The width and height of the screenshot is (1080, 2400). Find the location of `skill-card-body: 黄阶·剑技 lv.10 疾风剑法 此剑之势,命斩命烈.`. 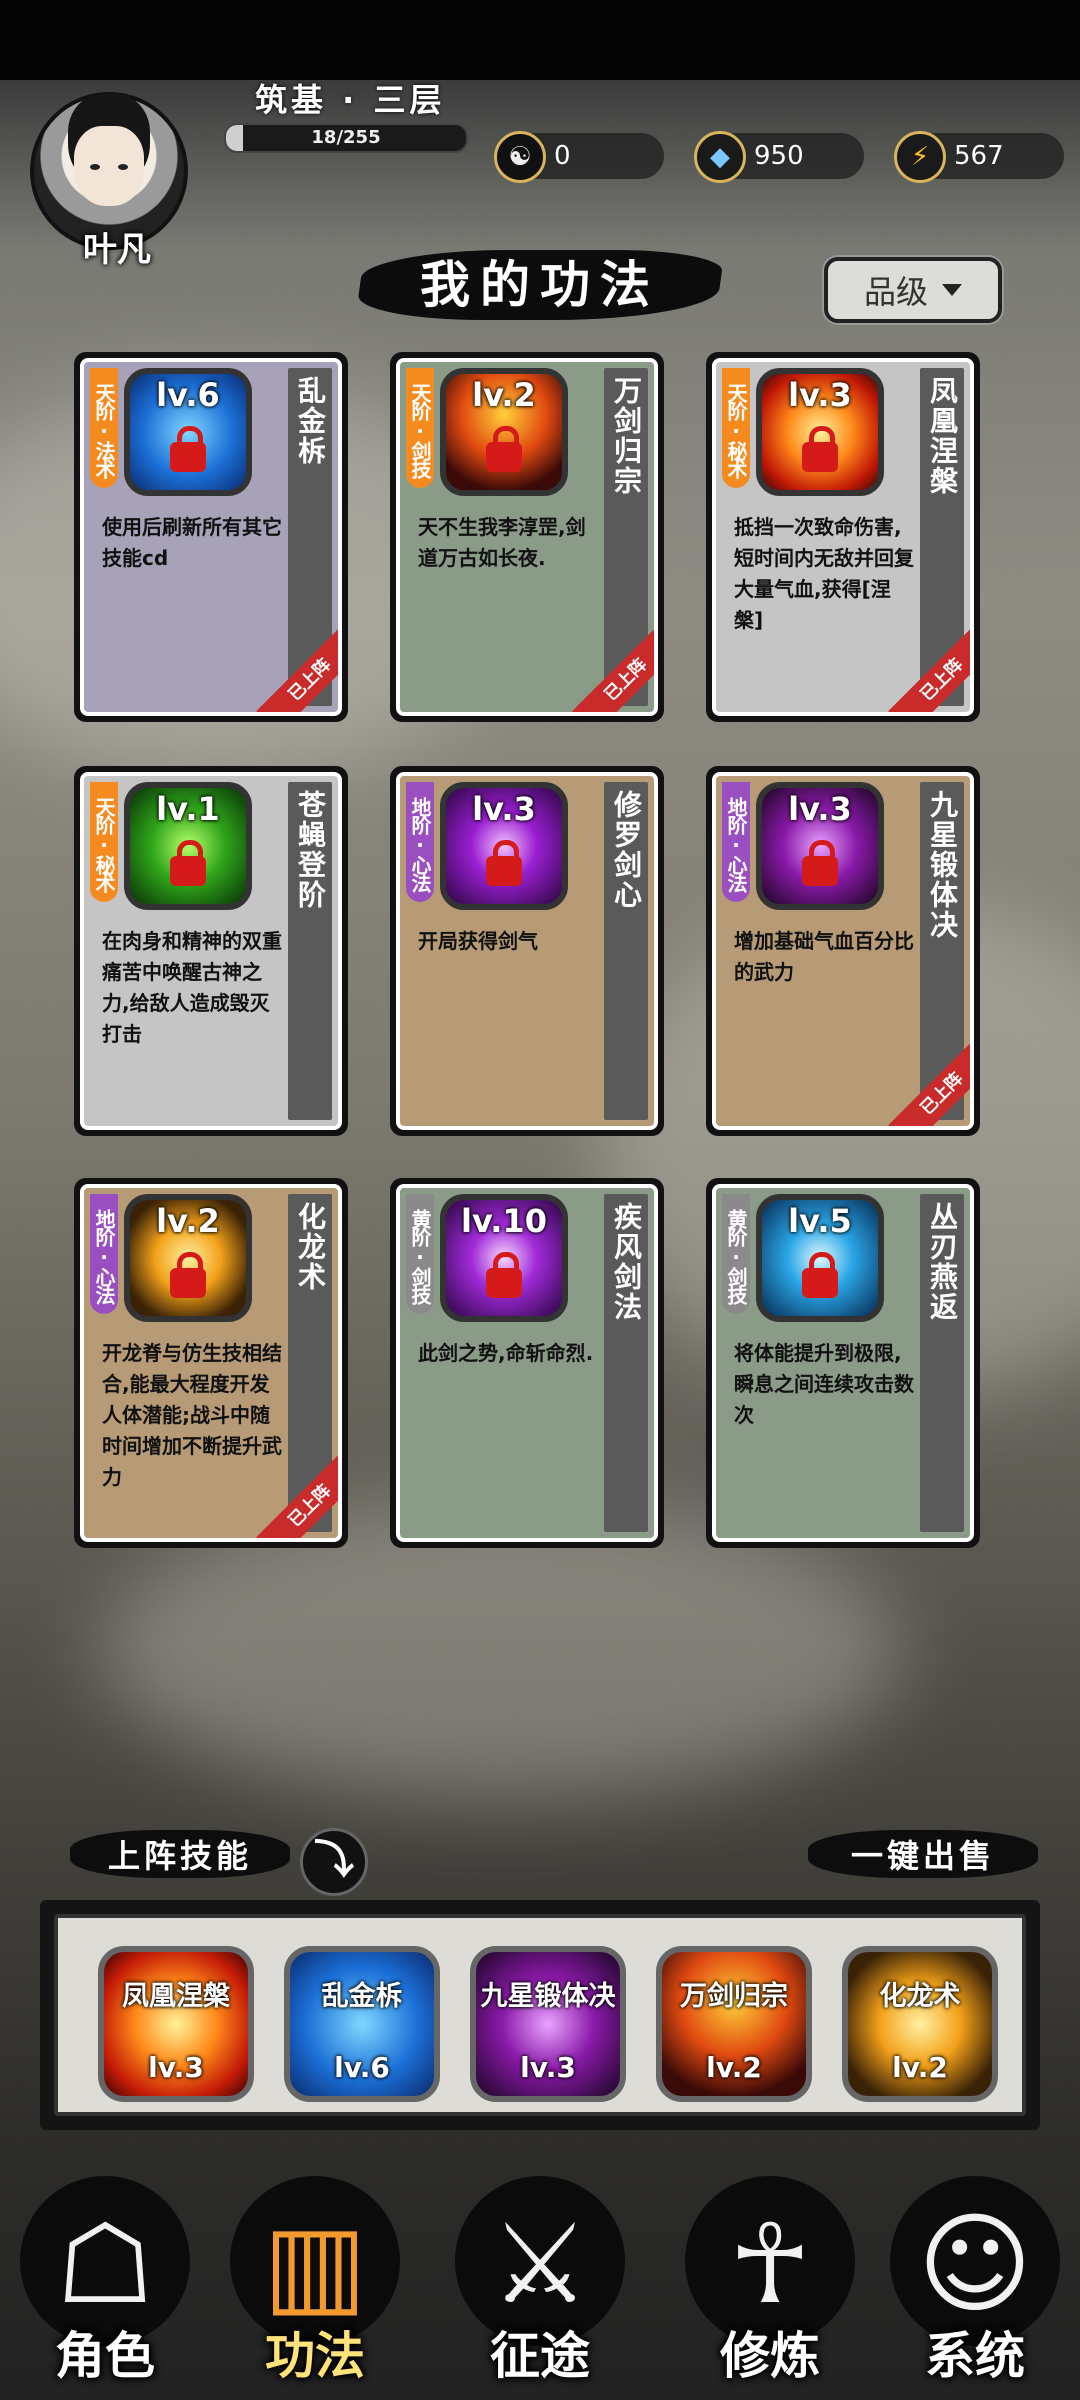

skill-card-body: 黄阶·剑技 lv.10 疾风剑法 此剑之势,命斩命烈. is located at coordinates (527, 1363).